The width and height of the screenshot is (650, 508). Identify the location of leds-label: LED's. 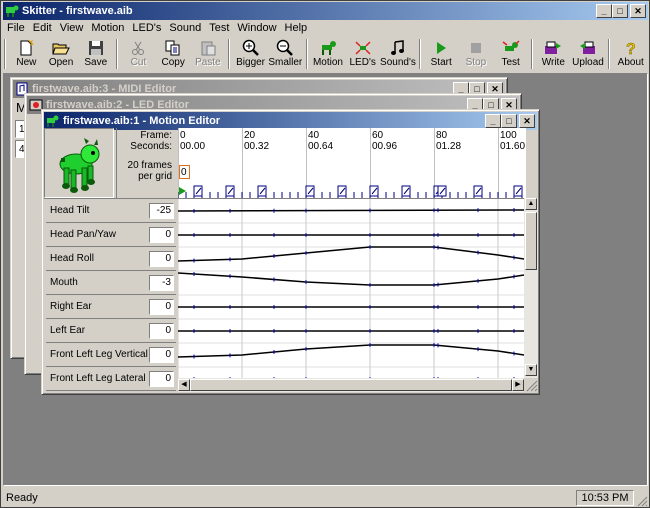
(362, 62).